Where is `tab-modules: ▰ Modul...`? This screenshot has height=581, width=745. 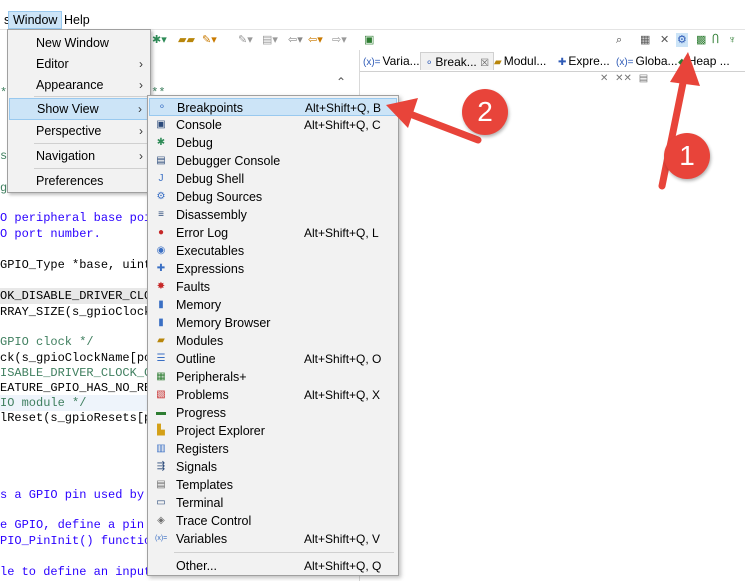 tab-modules: ▰ Modul... is located at coordinates (520, 61).